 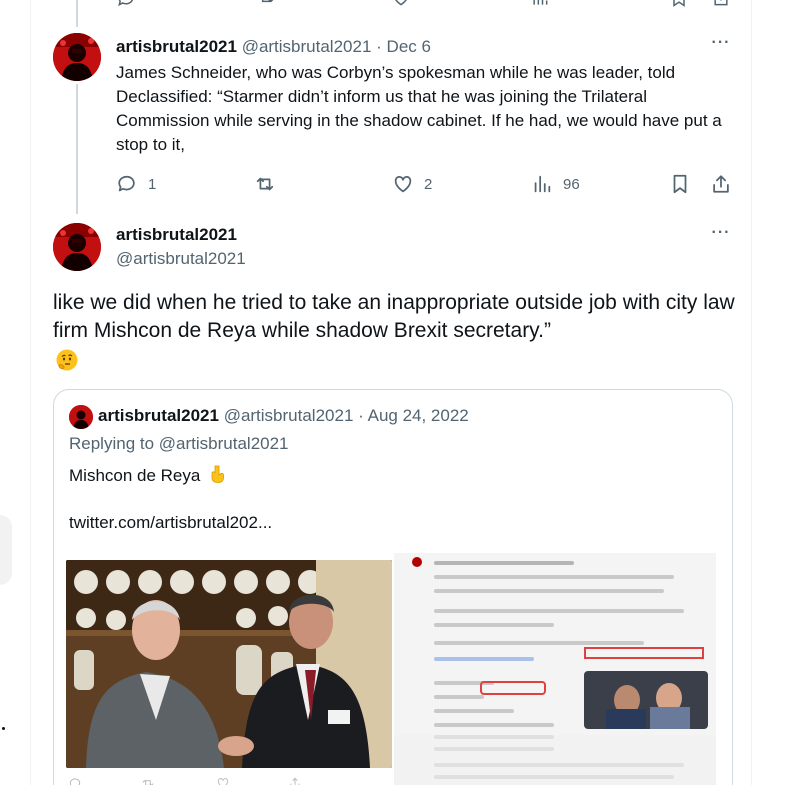 I want to click on screenshot-blur-overlay, so click(x=555, y=760).